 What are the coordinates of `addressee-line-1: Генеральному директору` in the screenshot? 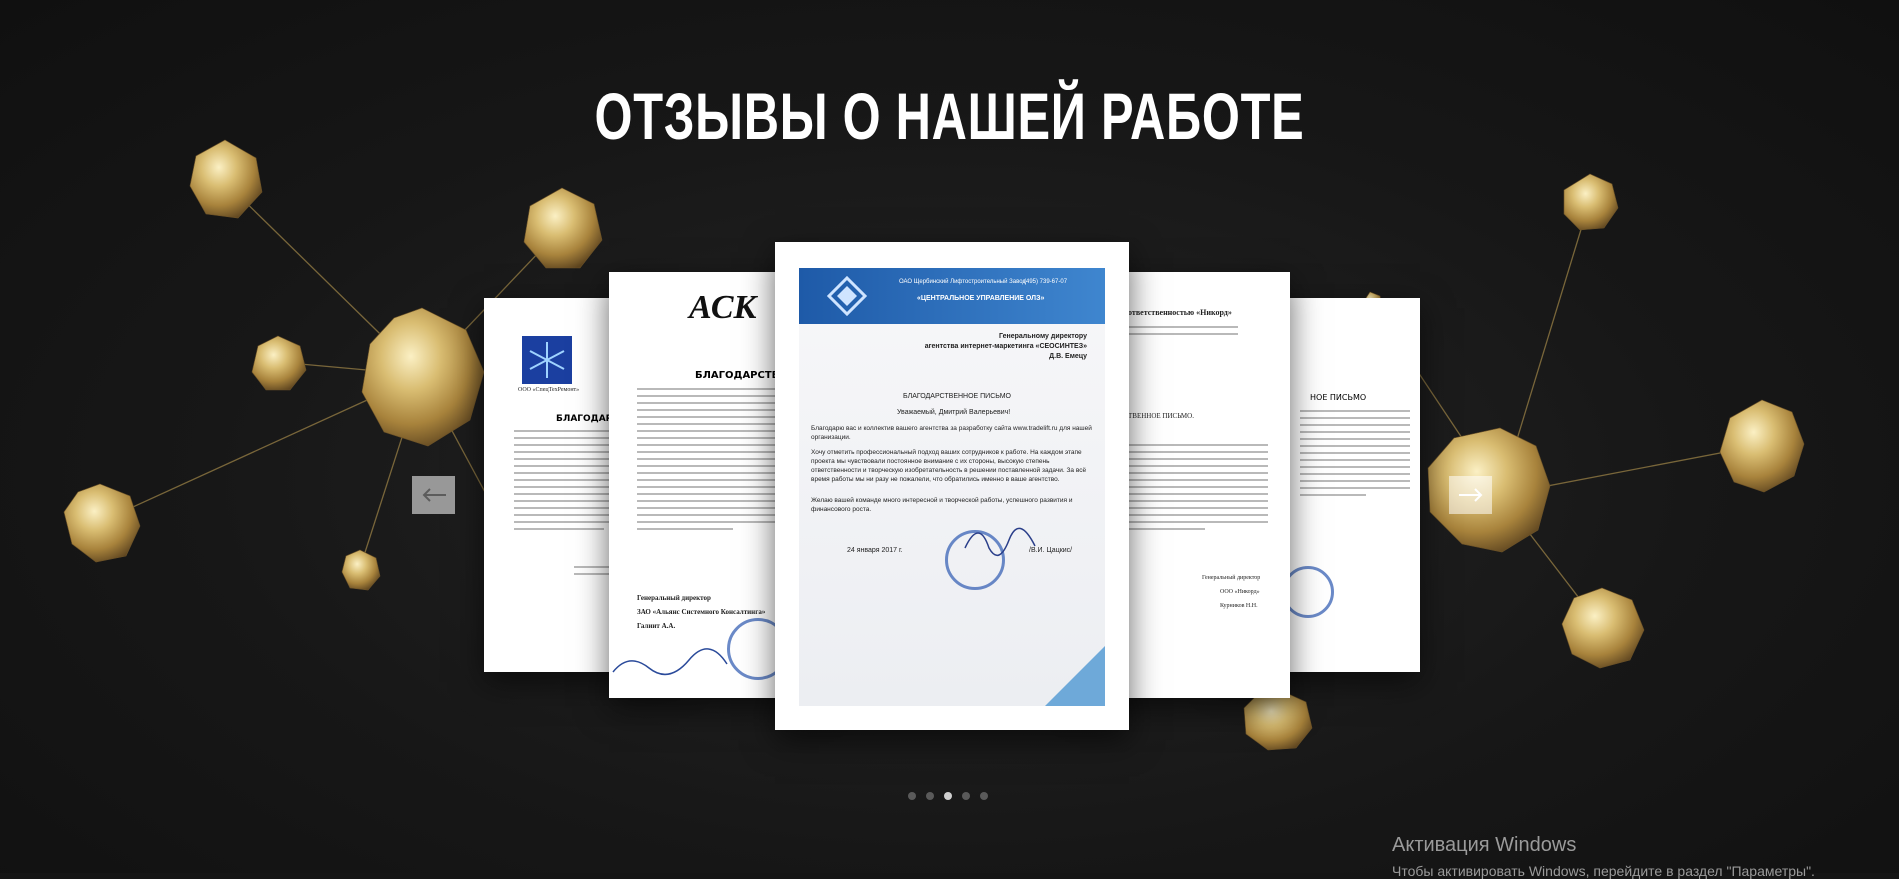 It's located at (1043, 336).